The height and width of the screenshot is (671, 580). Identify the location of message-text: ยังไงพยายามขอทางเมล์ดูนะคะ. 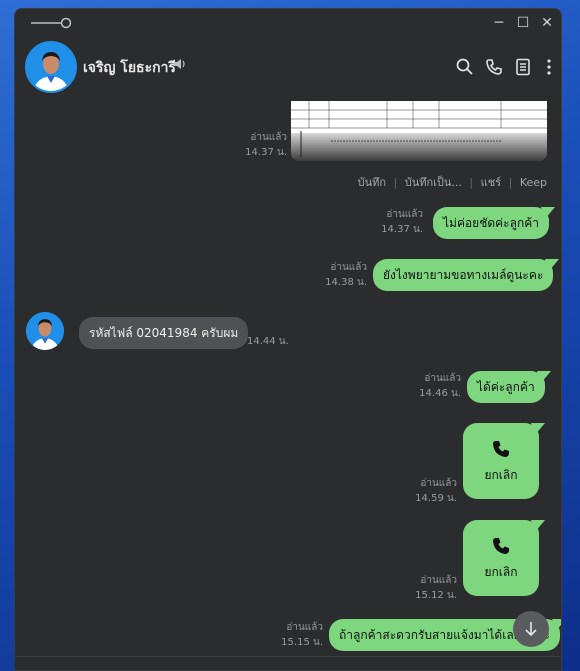
(463, 275).